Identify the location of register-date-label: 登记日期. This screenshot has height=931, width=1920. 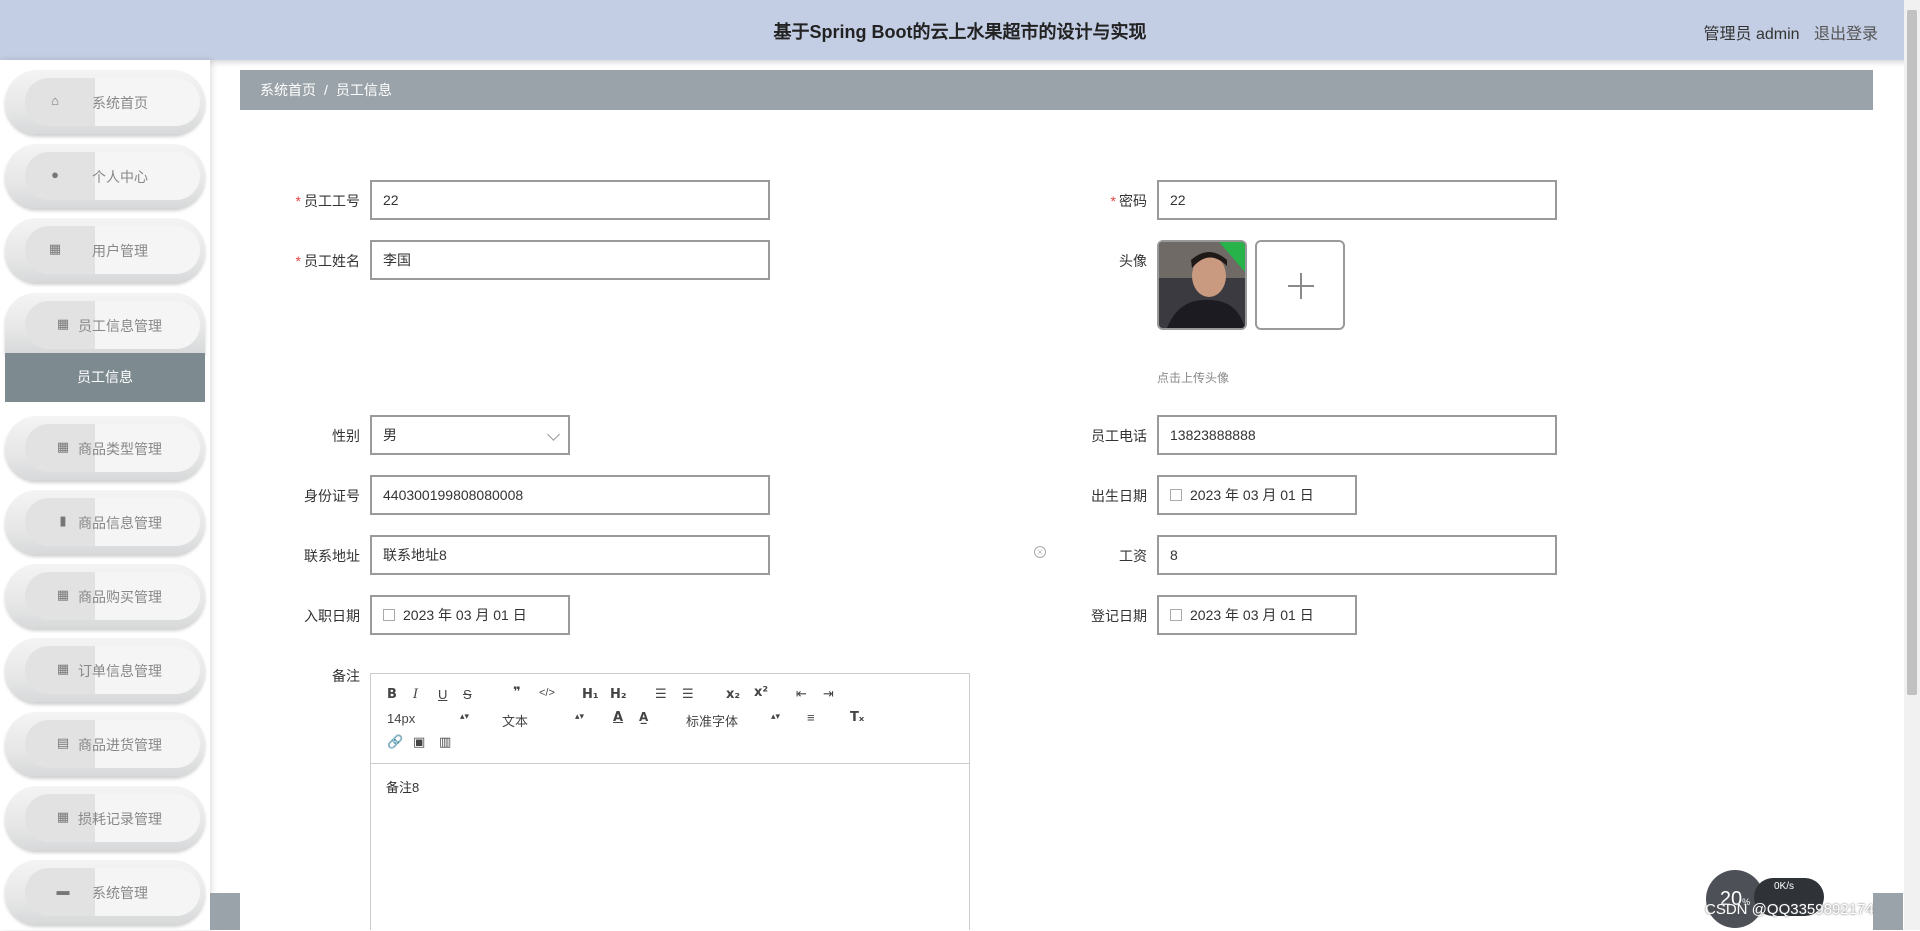
(1119, 616).